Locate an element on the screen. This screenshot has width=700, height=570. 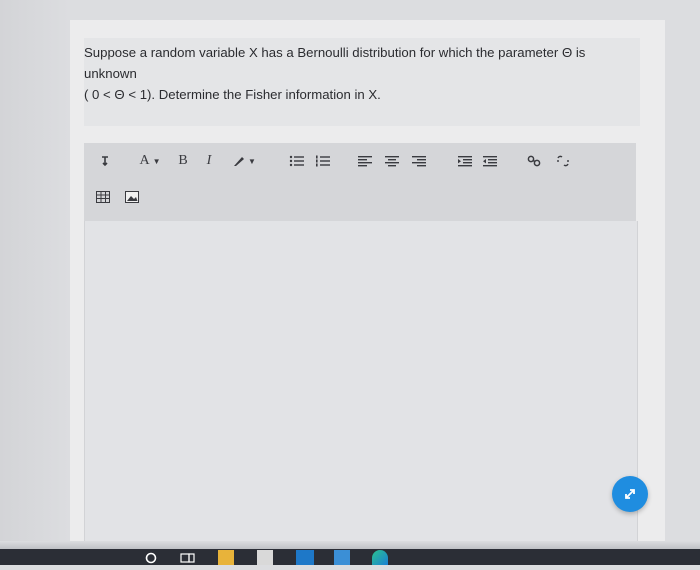
search-icon is located at coordinates (151, 557).